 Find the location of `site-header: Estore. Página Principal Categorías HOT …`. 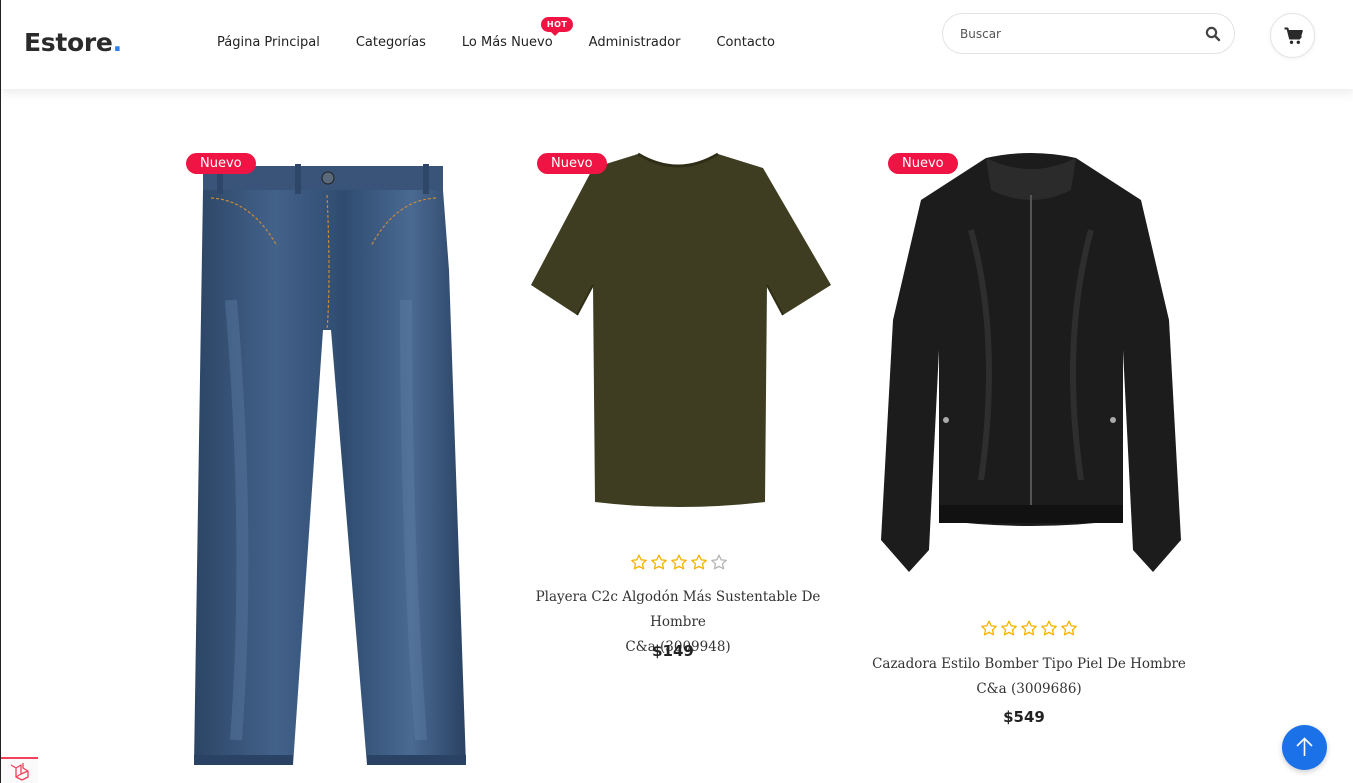

site-header: Estore. Página Principal Categorías HOT … is located at coordinates (677, 44).